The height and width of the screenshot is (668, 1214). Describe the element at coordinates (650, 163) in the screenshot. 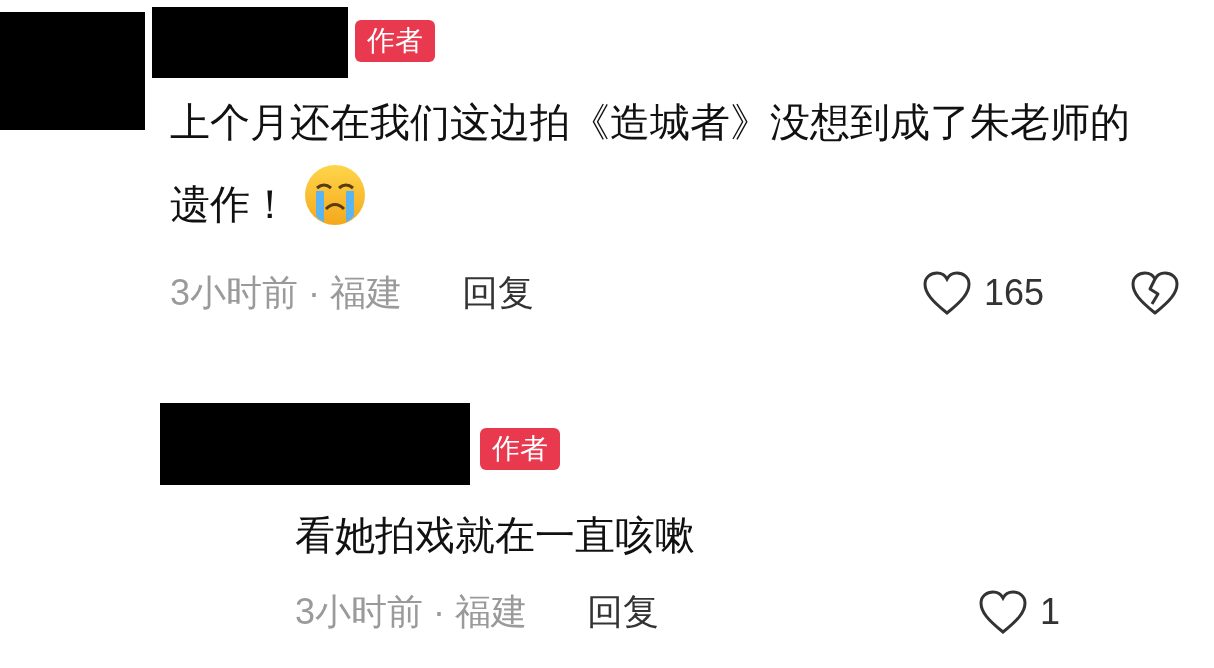

I see `comment-text: 上个月还在我们这边拍《造城者》没想到成了朱老师的遗作！` at that location.